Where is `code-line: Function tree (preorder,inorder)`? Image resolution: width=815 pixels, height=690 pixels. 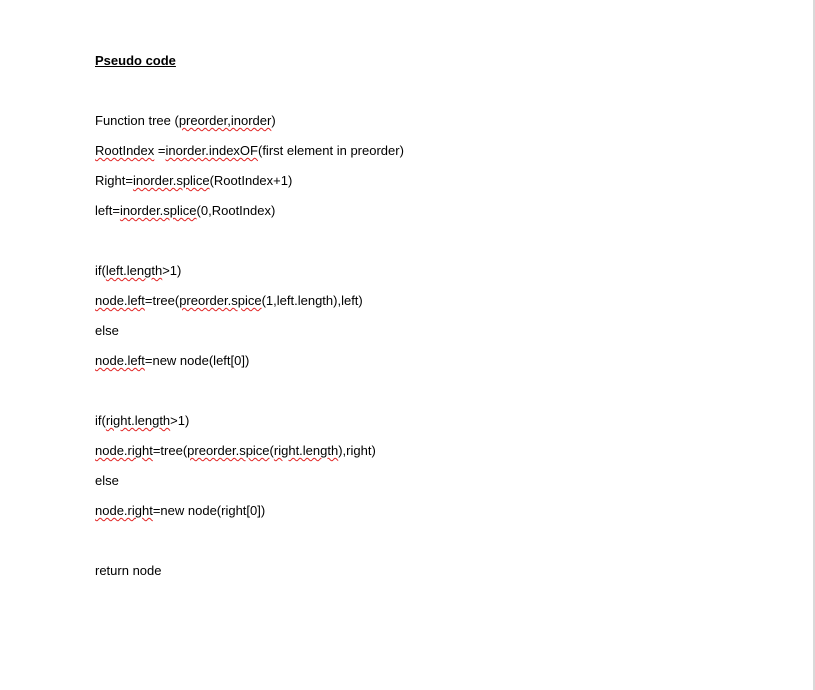 code-line: Function tree (preorder,inorder) is located at coordinates (185, 121).